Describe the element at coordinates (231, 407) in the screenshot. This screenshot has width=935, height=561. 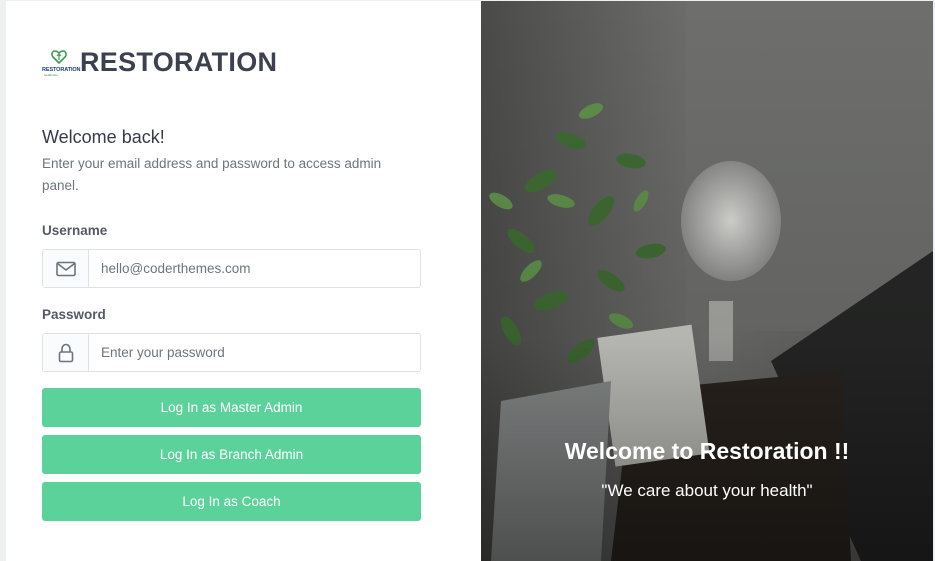
I see `login-master-admin-button: Log In as Master Admin` at that location.